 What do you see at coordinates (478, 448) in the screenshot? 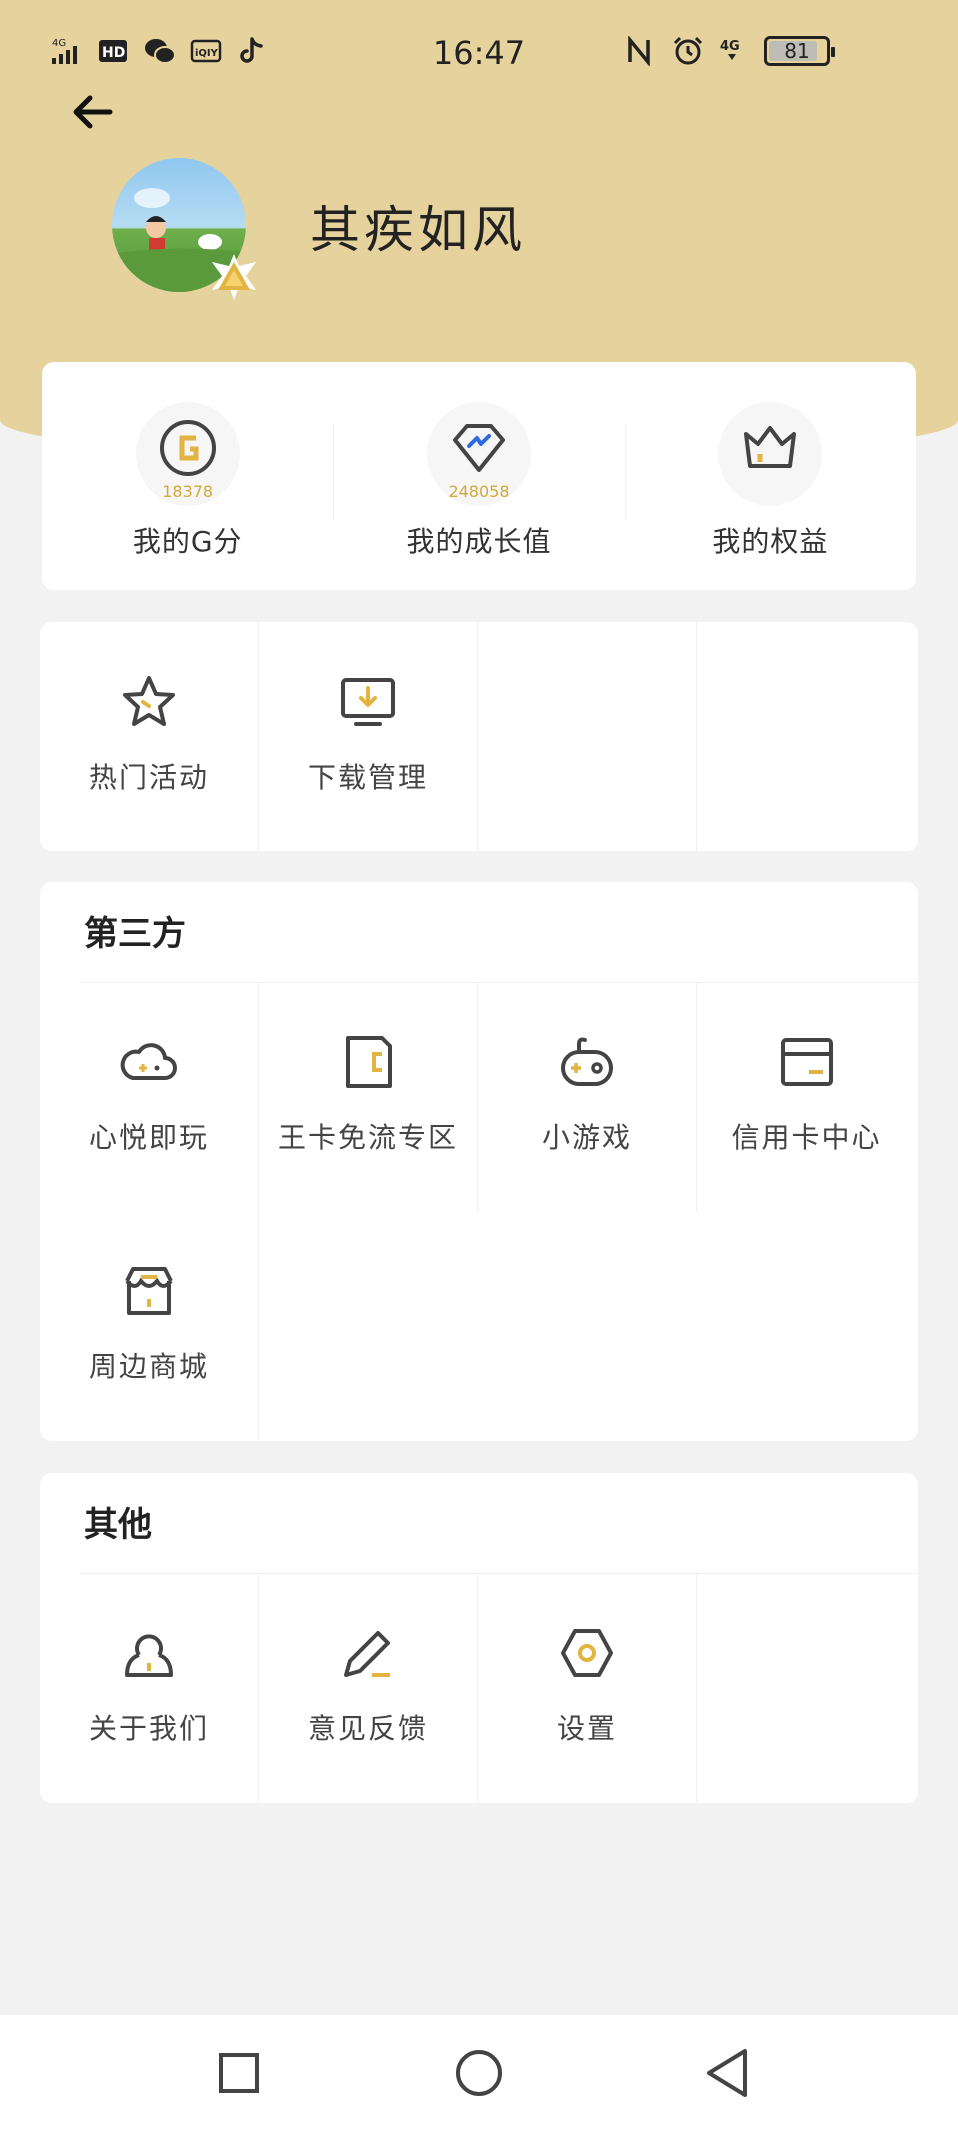
I see `diamond-growth-icon` at bounding box center [478, 448].